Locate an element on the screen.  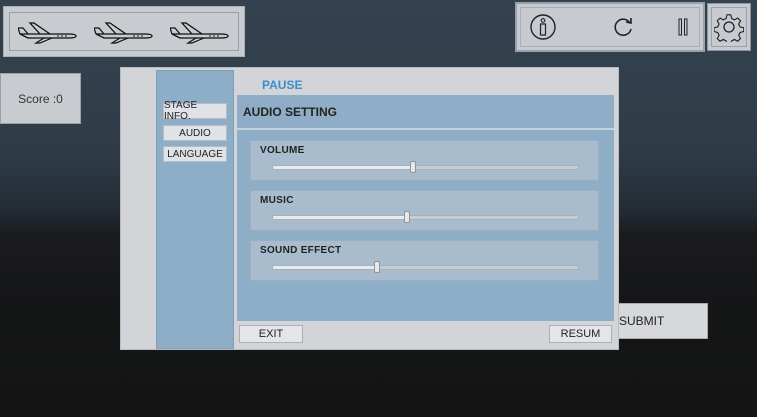
volume-slider is located at coordinates (425, 167).